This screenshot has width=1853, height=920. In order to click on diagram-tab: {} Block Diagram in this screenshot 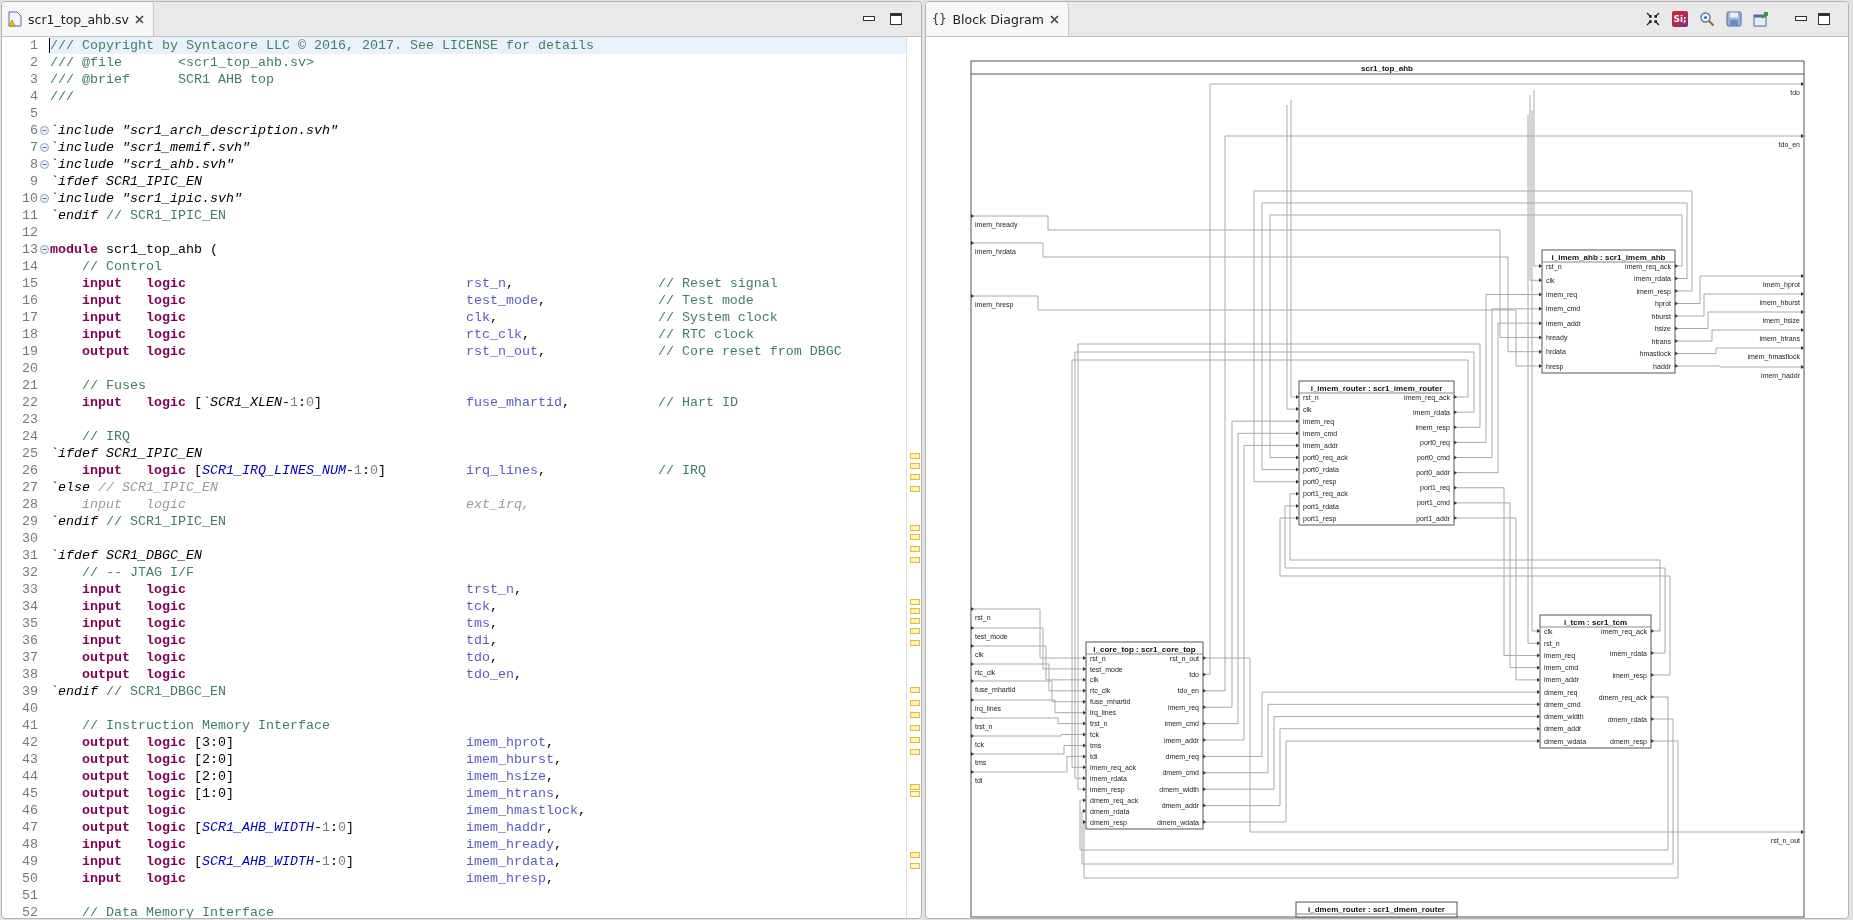, I will do `click(997, 19)`.